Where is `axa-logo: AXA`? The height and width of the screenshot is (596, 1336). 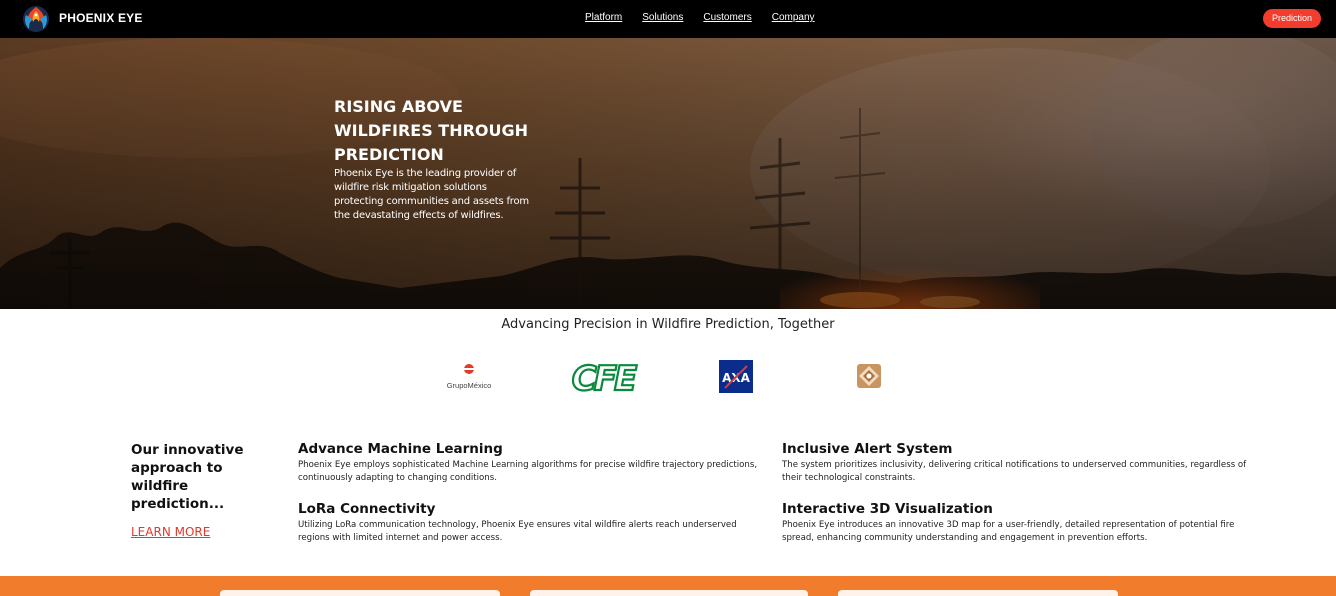 axa-logo: AXA is located at coordinates (736, 376).